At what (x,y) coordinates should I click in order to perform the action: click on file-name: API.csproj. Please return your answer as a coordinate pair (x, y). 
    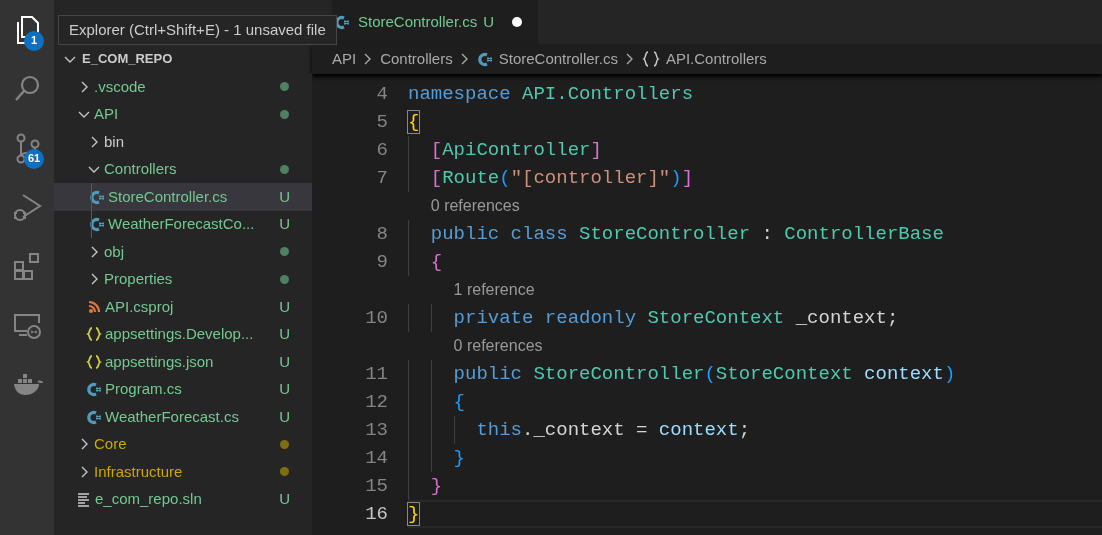
    Looking at the image, I should click on (140, 306).